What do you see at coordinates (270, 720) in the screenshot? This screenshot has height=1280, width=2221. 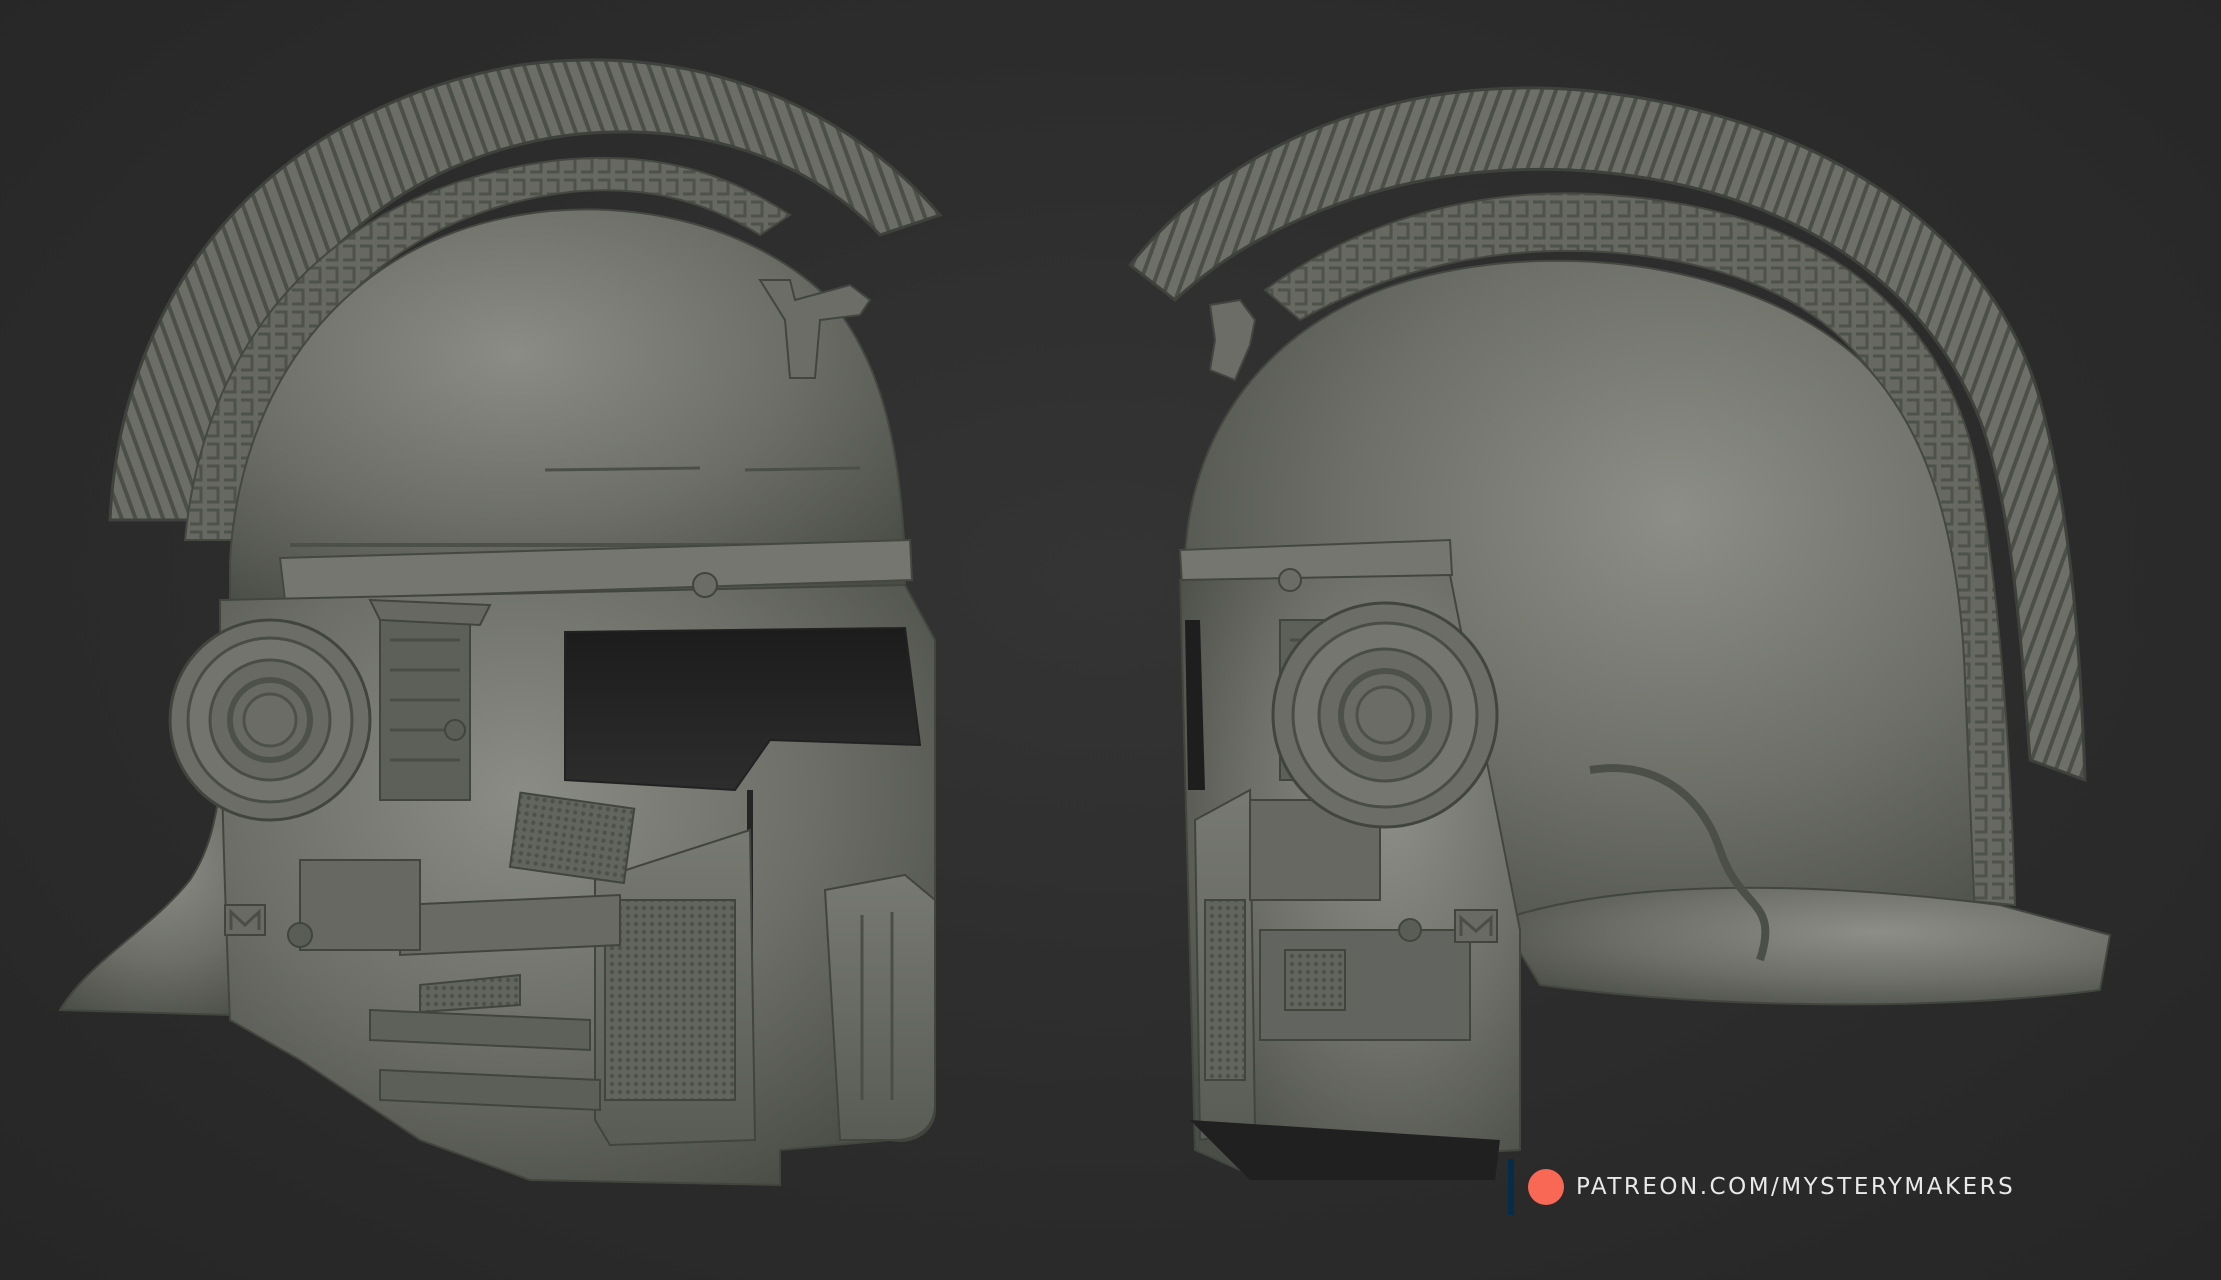 I see `ear-disc-left` at bounding box center [270, 720].